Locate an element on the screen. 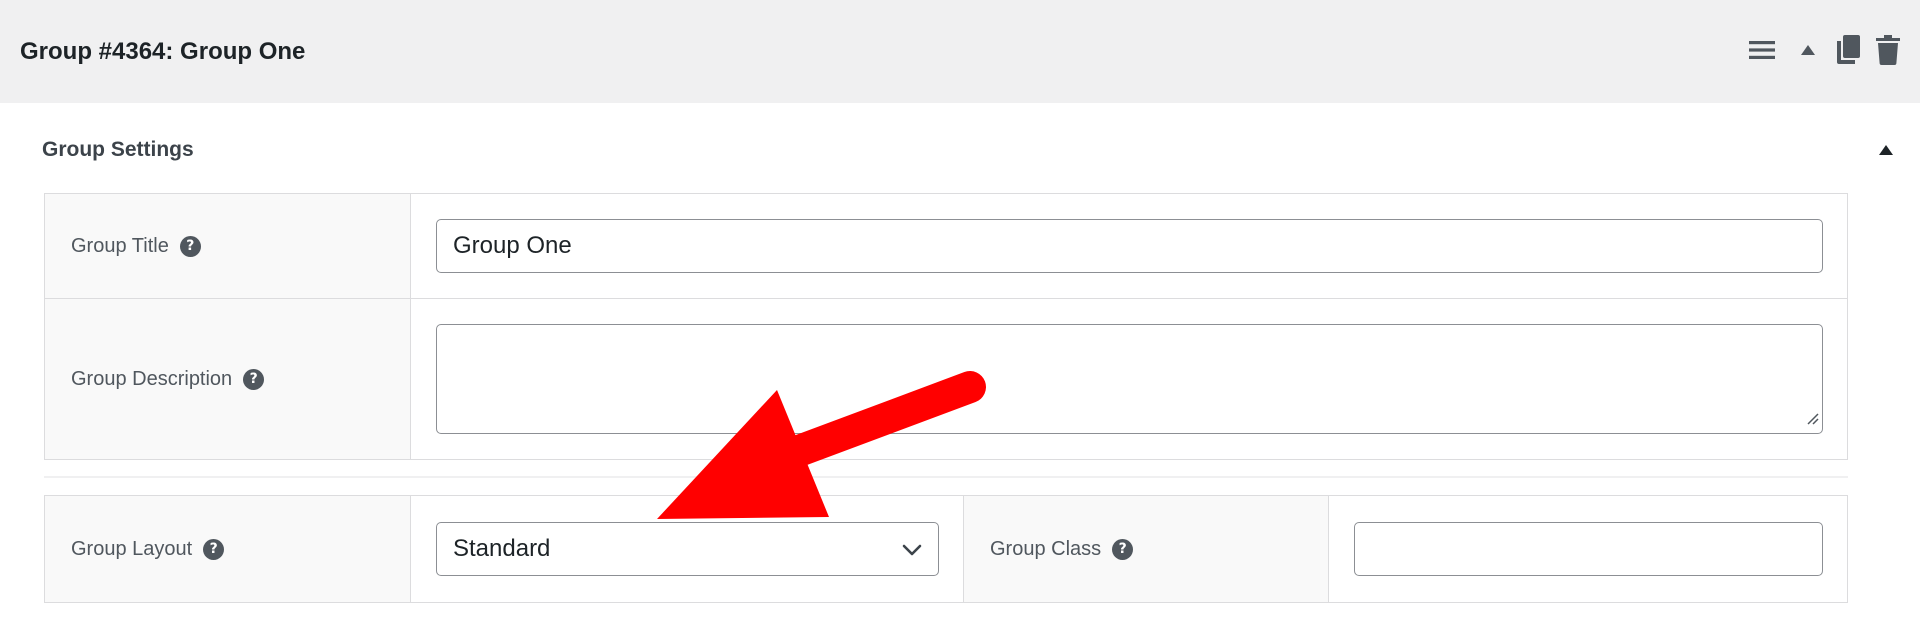 The image size is (1920, 624). group-title-field-cell is located at coordinates (1129, 246).